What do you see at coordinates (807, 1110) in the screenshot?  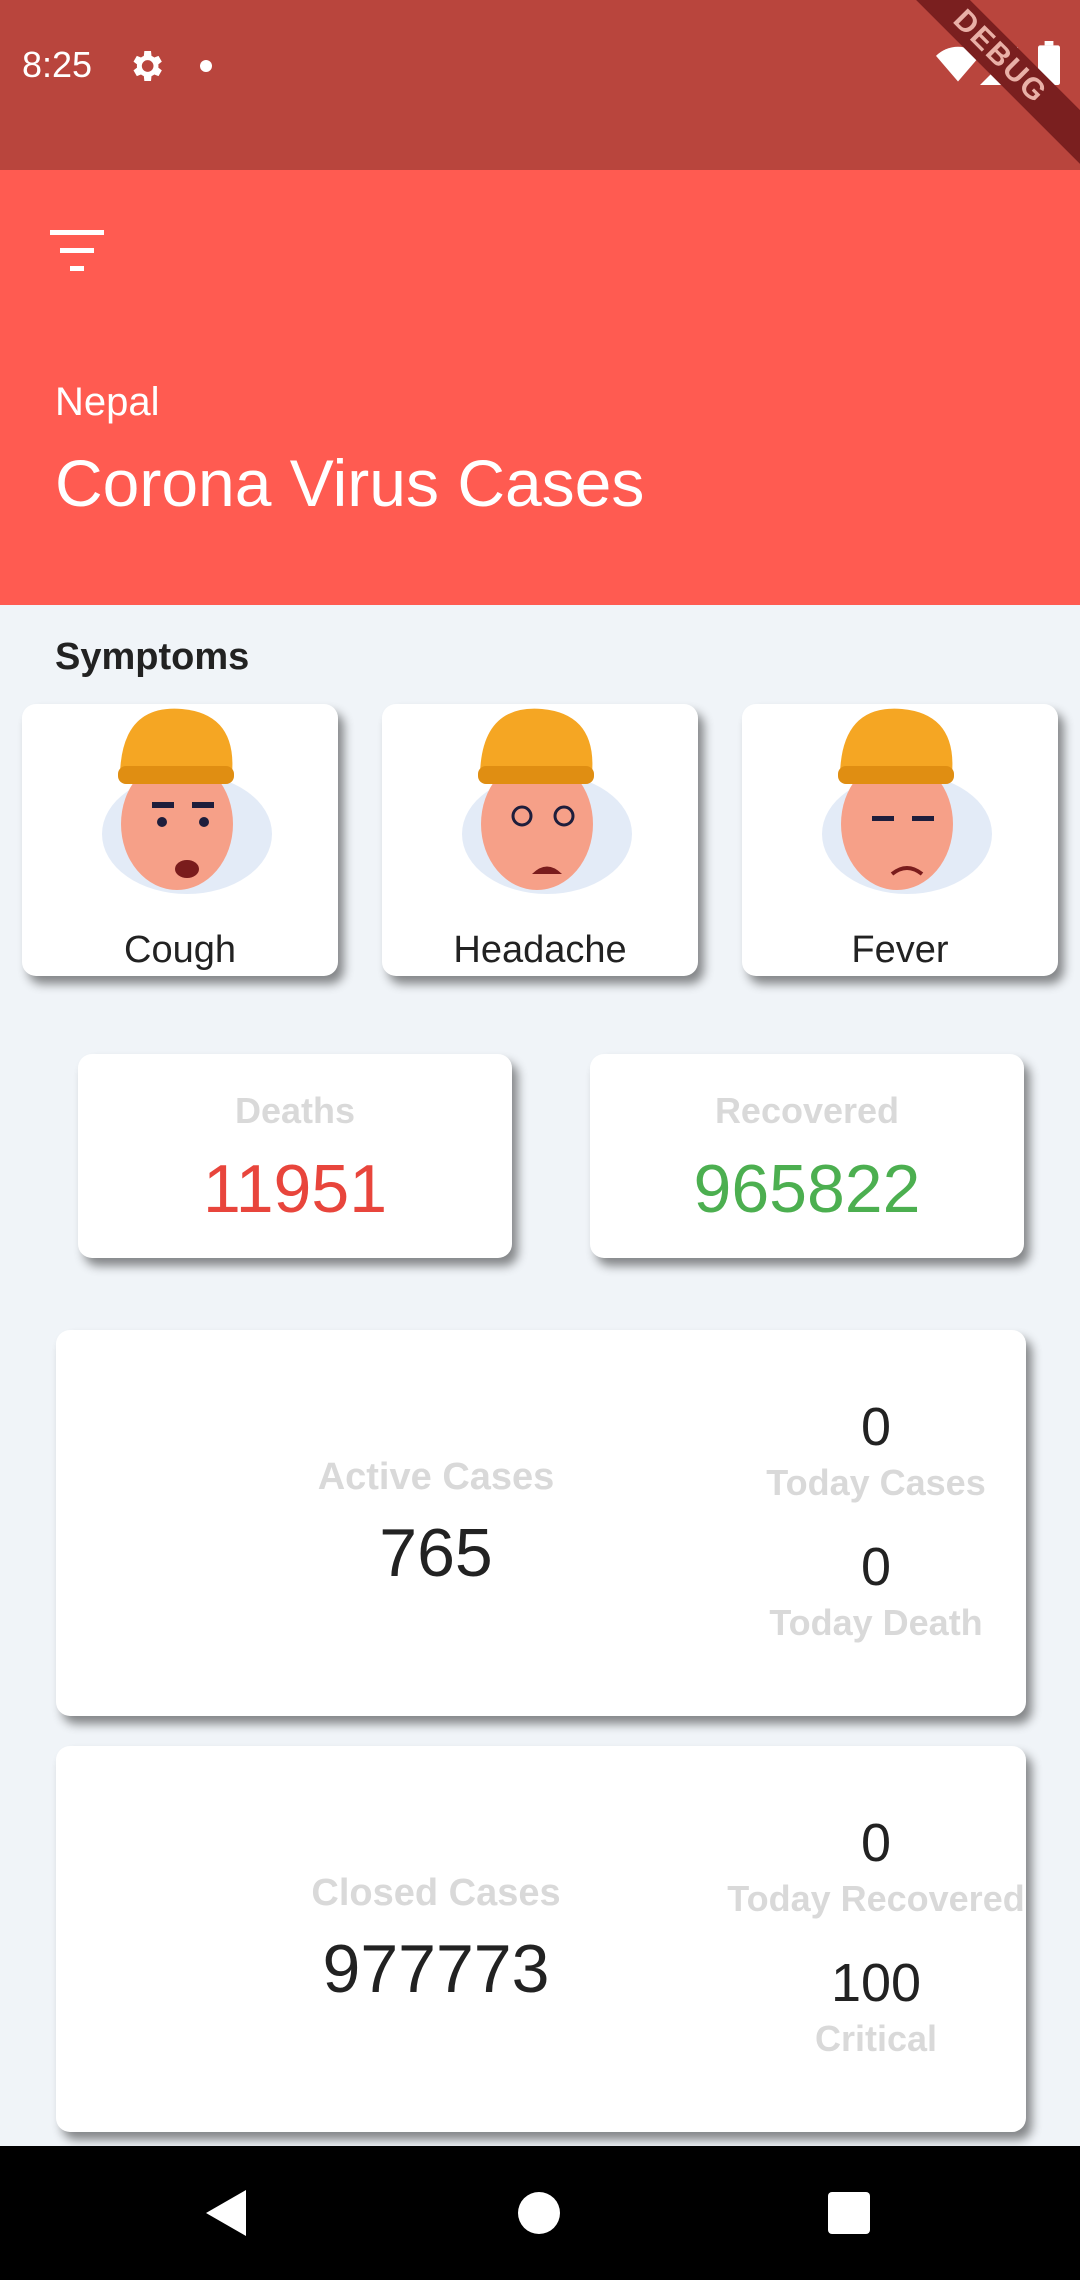 I see `recovered-label: Recovered` at bounding box center [807, 1110].